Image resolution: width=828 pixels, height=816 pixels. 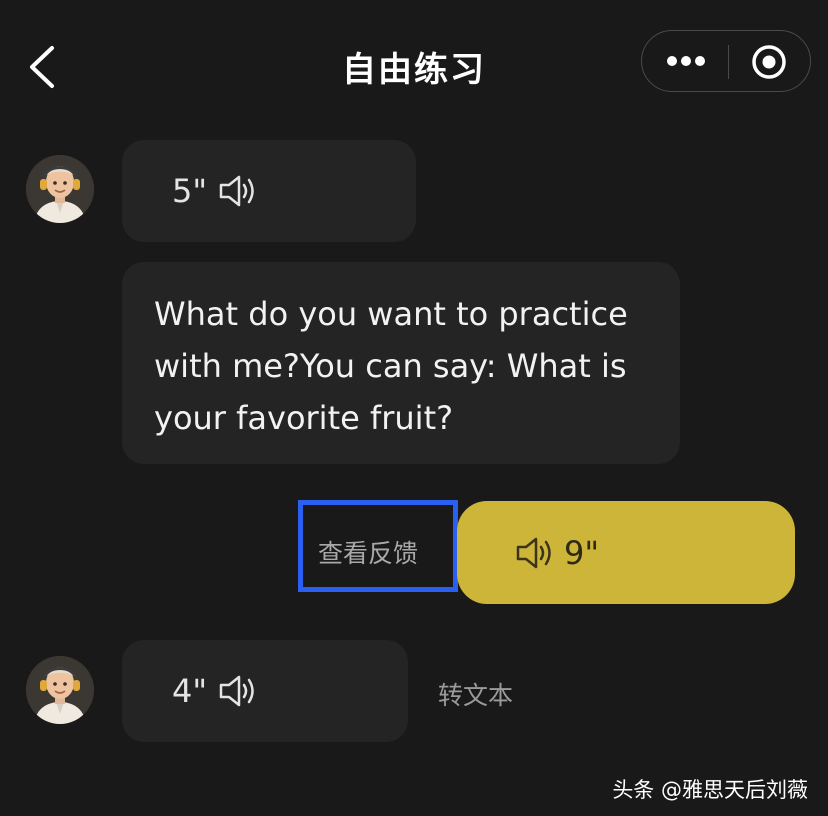 I want to click on user-voice-bubble, so click(x=626, y=552).